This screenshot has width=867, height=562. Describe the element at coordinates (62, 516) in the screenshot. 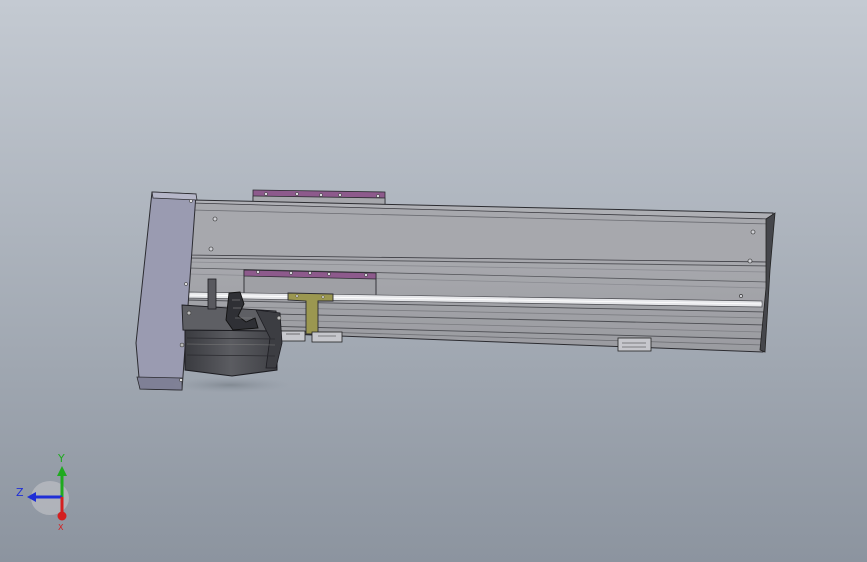

I see `x-axis-arrow` at that location.